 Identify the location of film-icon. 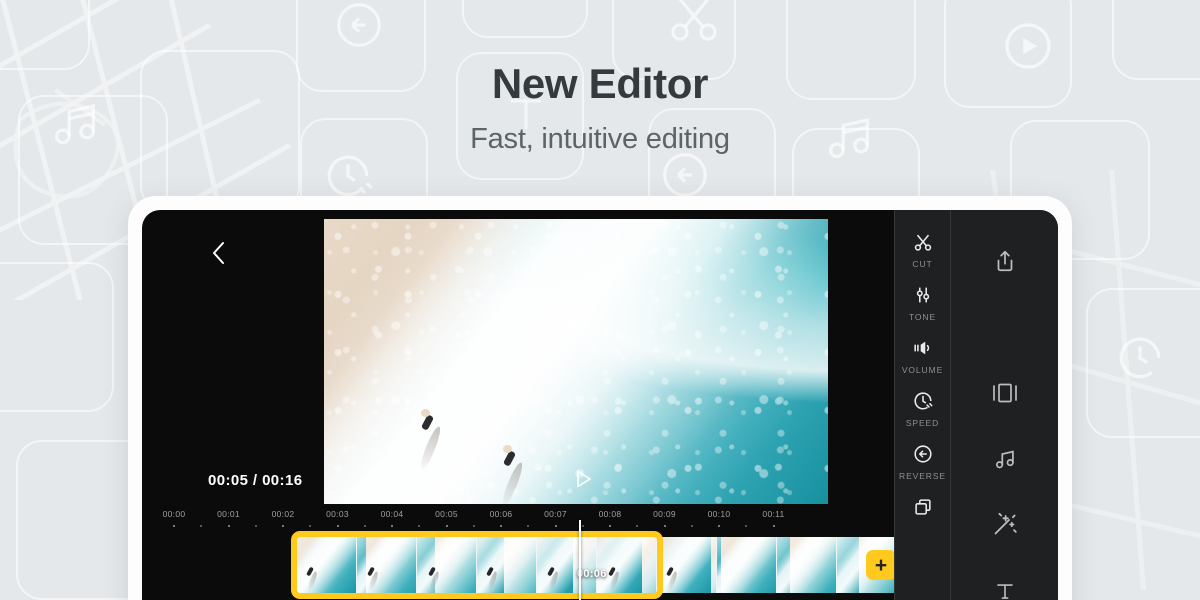
(529, 4).